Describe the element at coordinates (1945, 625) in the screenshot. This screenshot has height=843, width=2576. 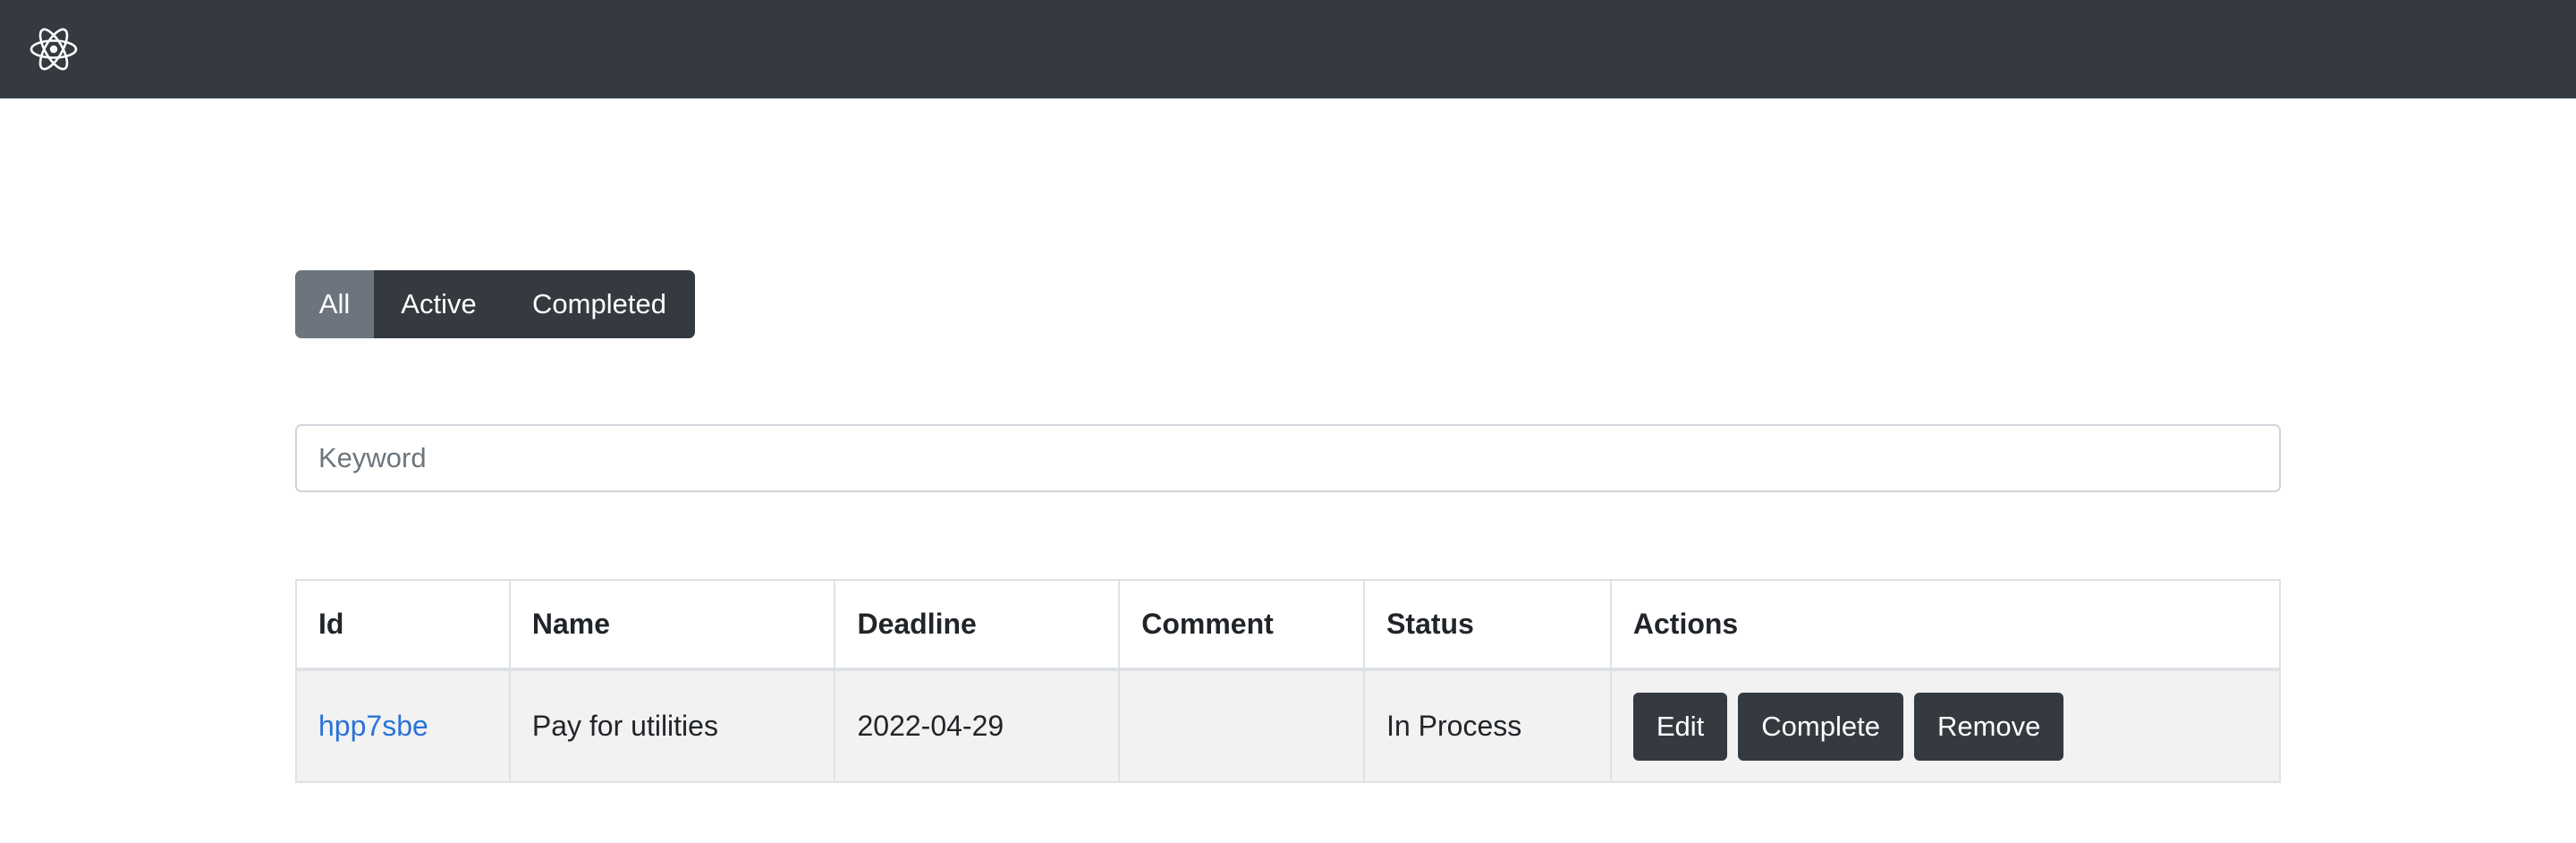
I see `column-header-actions: Actions` at that location.